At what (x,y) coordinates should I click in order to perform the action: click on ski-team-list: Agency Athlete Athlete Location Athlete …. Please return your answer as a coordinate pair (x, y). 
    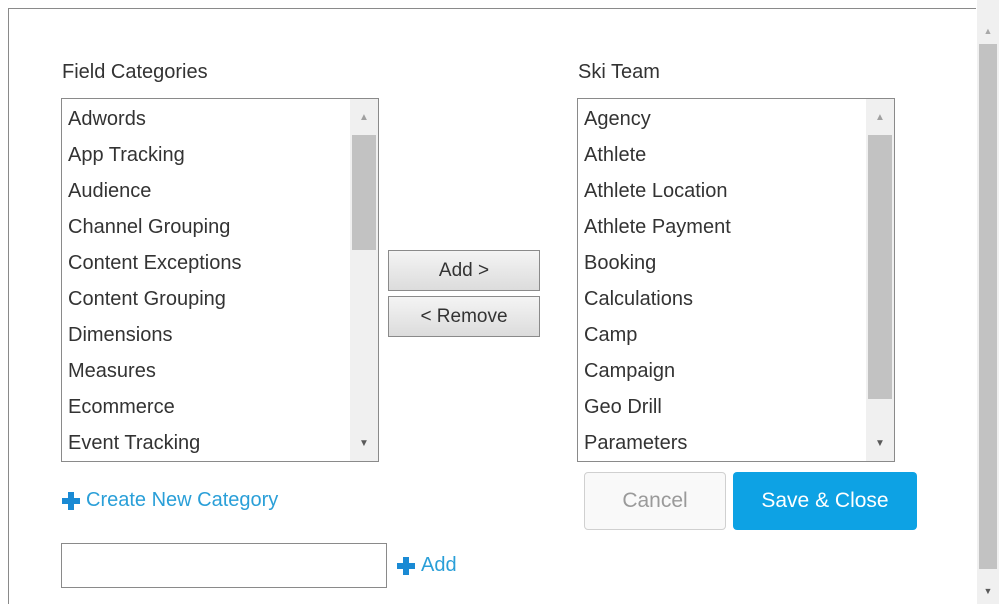
    Looking at the image, I should click on (657, 281).